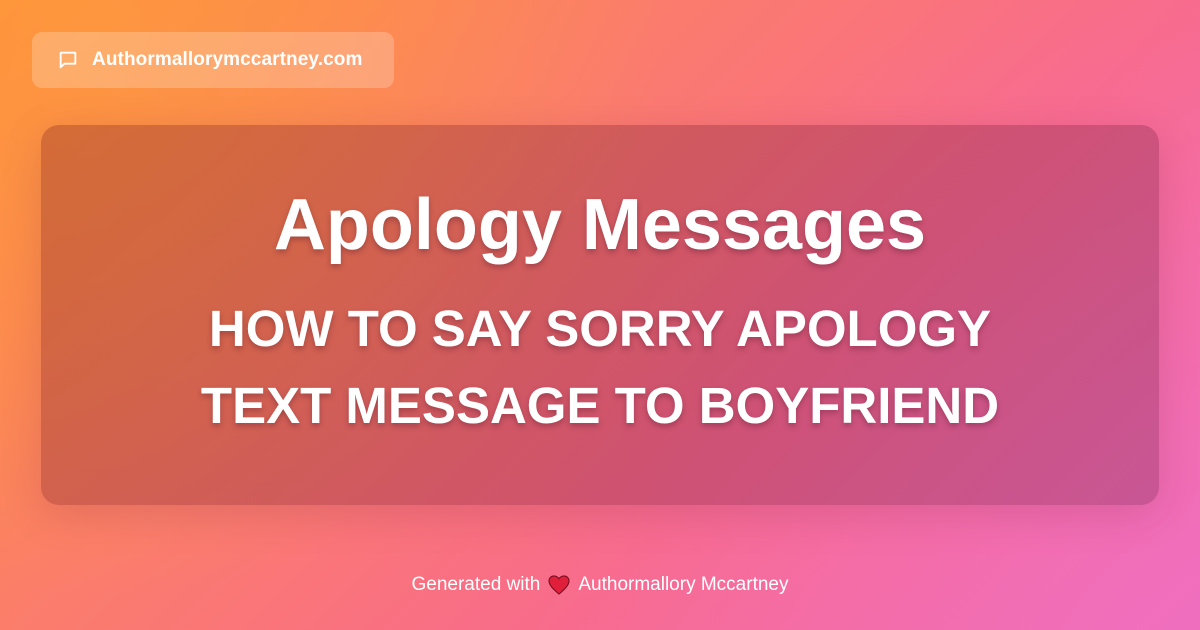  Describe the element at coordinates (227, 59) in the screenshot. I see `site-name: Authormallorymccartney.com` at that location.